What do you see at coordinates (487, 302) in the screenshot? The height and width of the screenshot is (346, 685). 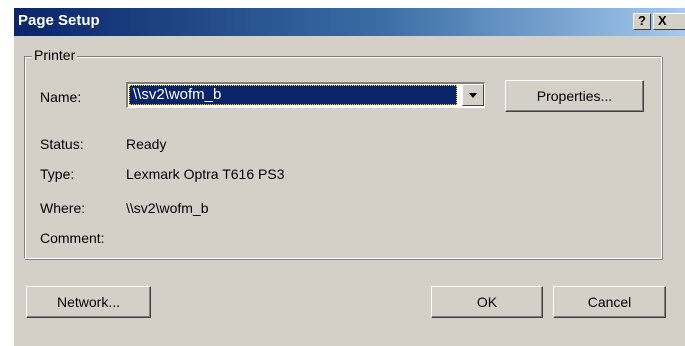 I see `ok-button: OK` at bounding box center [487, 302].